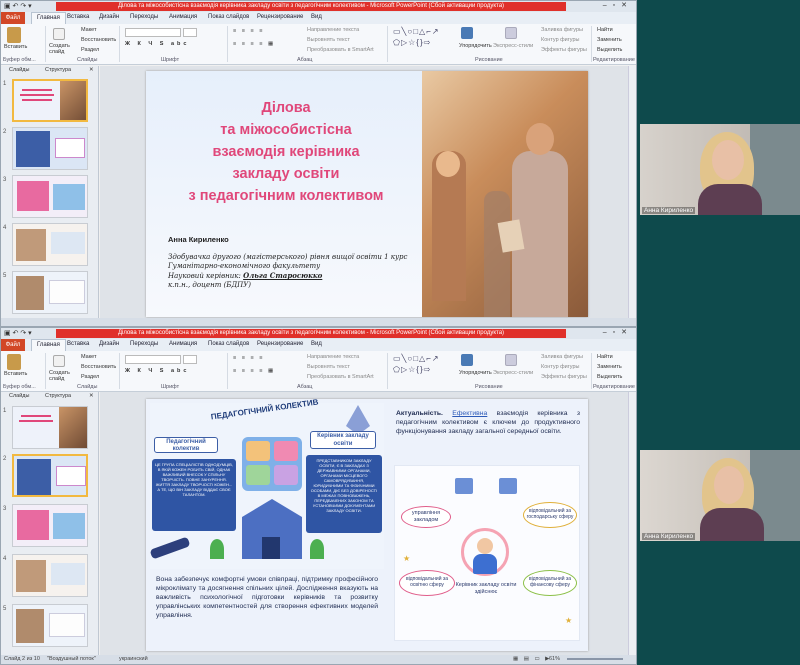  What do you see at coordinates (595, 659) in the screenshot?
I see `zoom-slider` at bounding box center [595, 659].